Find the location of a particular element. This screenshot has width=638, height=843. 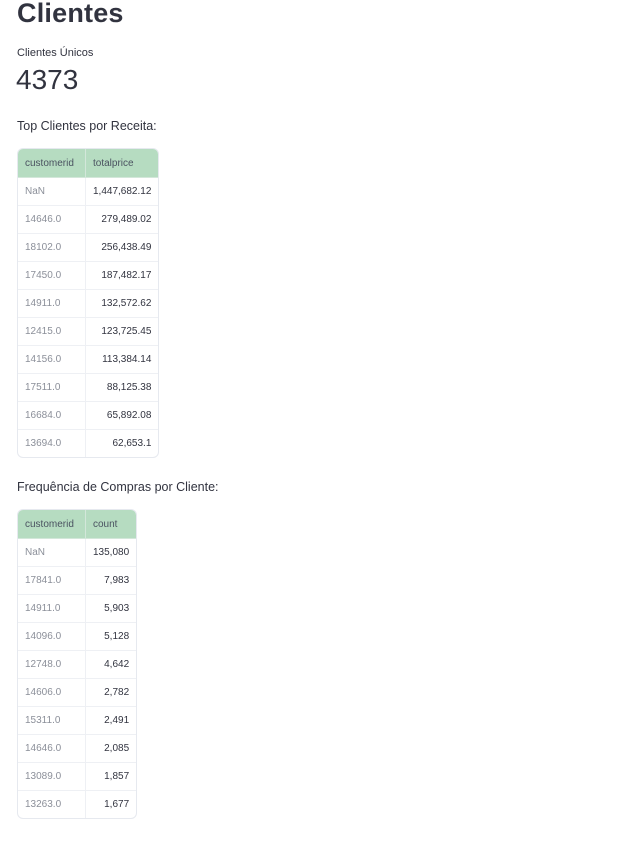

customerid-cell: 17841.0 is located at coordinates (52, 580).